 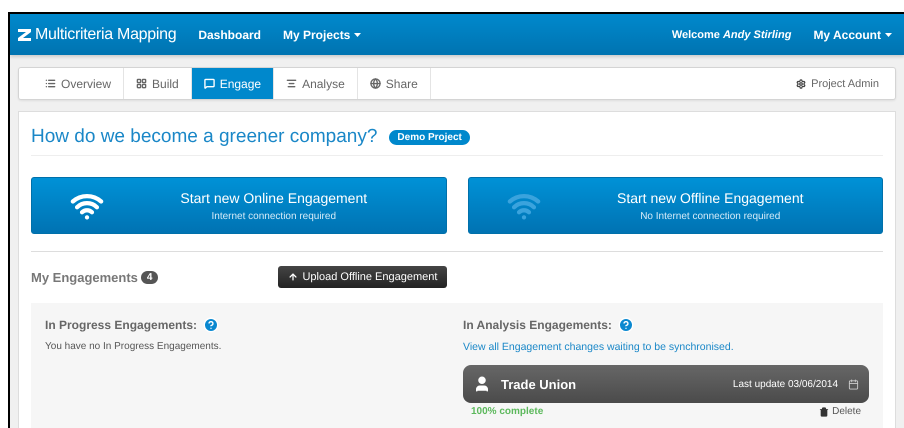 What do you see at coordinates (229, 35) in the screenshot?
I see `nav-link: Dashboard` at bounding box center [229, 35].